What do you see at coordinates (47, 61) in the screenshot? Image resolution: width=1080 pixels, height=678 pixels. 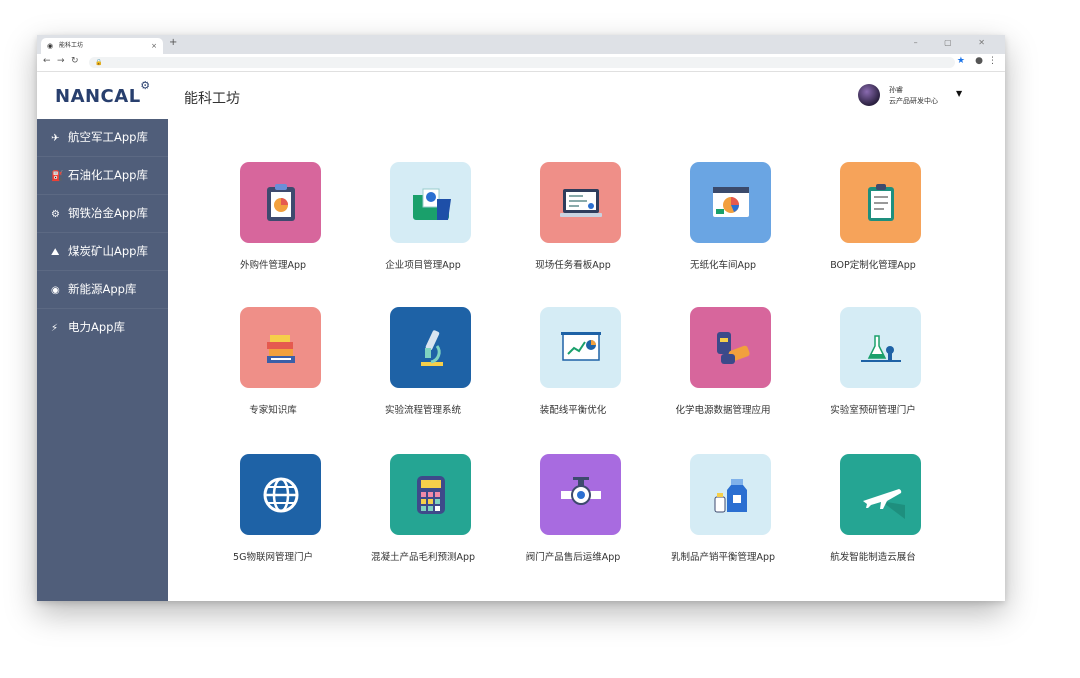 I see `back-icon: ←` at bounding box center [47, 61].